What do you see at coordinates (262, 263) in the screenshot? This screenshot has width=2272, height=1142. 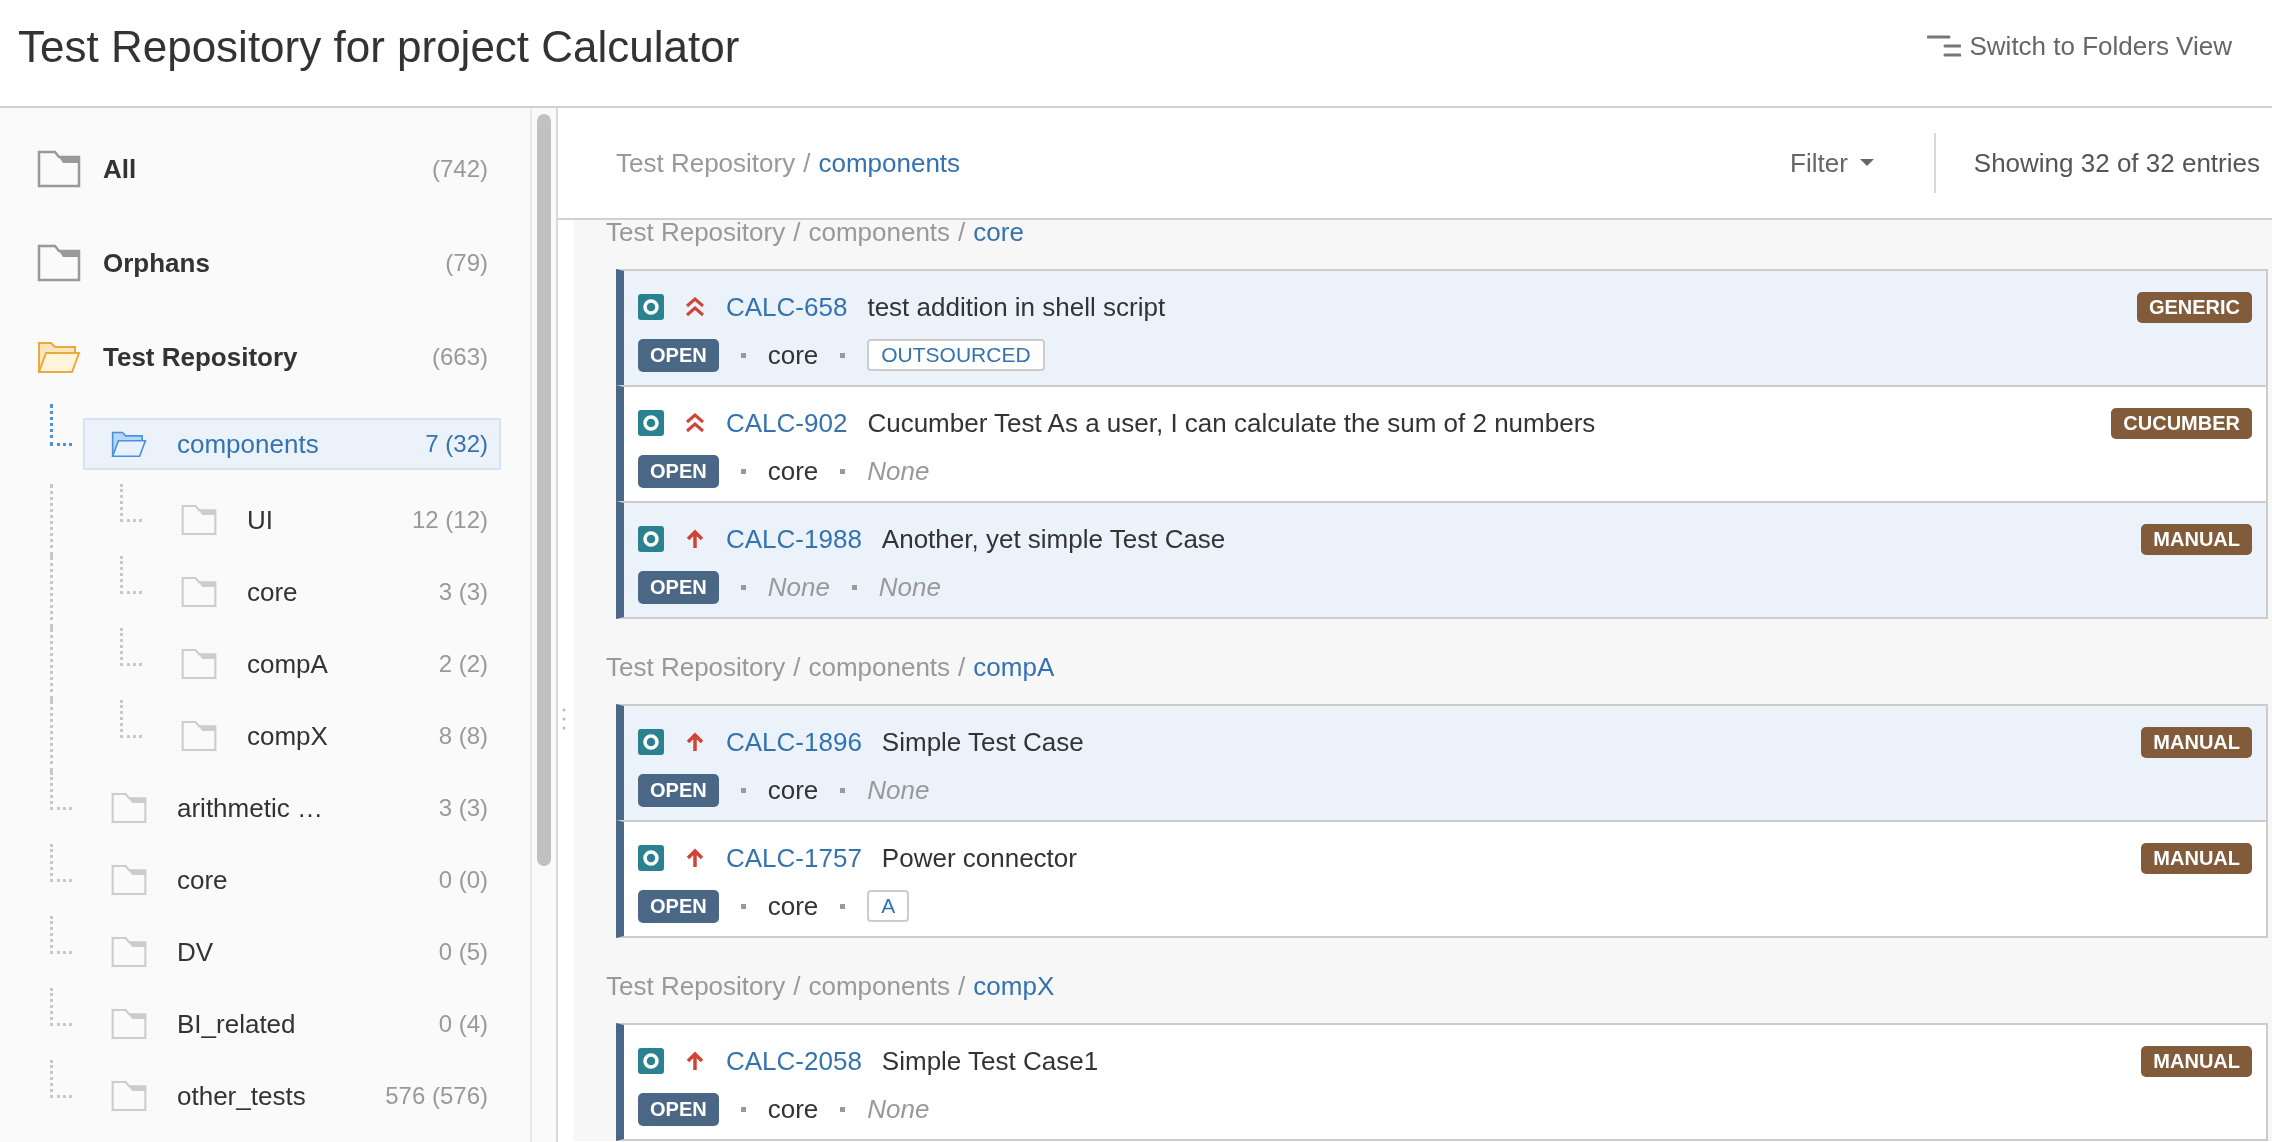 I see `tree-item: Orphans (79)` at bounding box center [262, 263].